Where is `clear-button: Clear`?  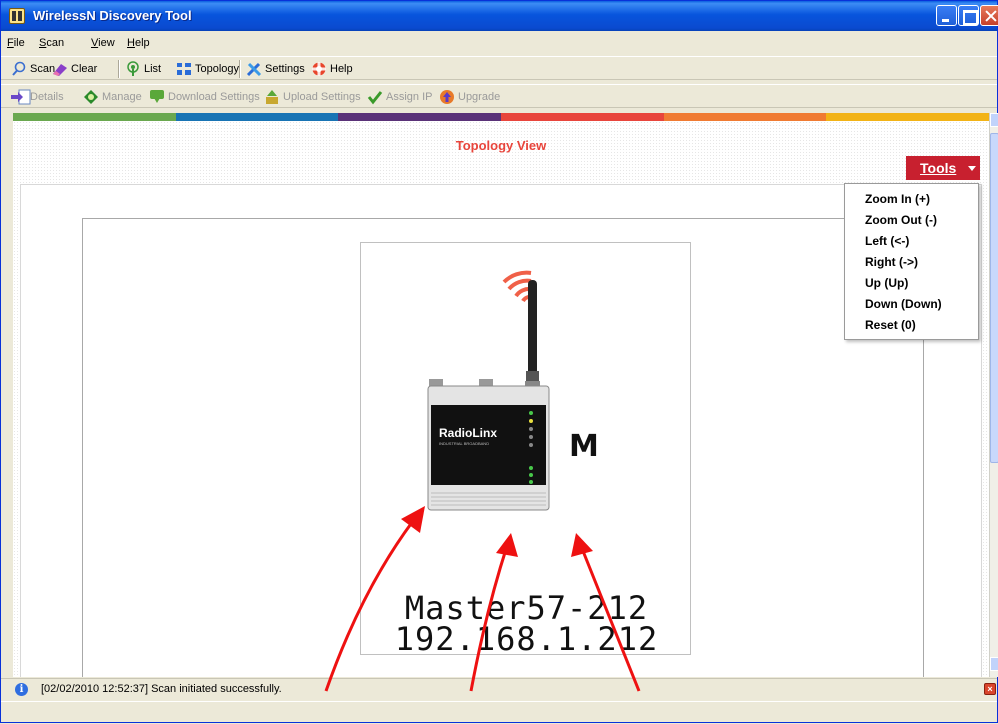
clear-button: Clear is located at coordinates (74, 69).